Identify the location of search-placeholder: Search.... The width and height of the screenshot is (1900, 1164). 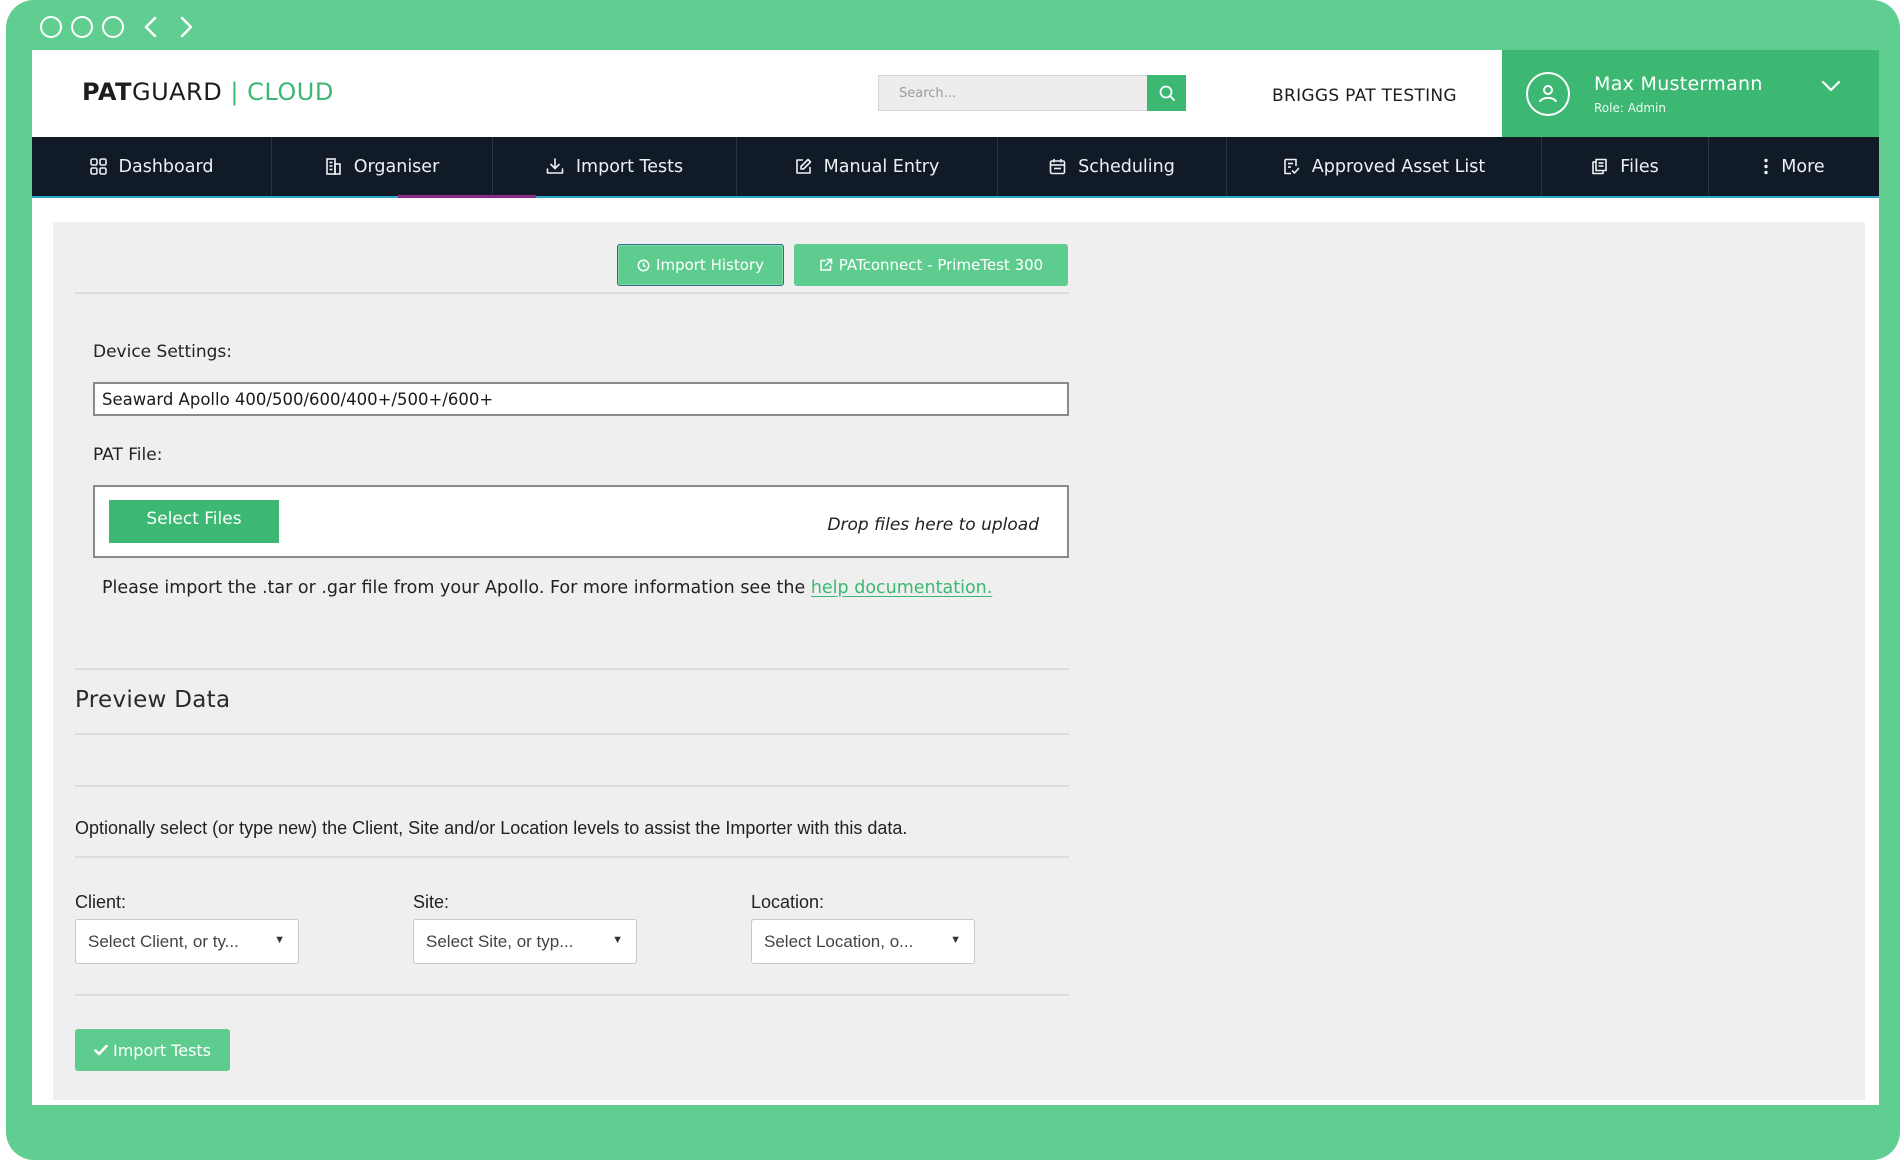
(928, 93).